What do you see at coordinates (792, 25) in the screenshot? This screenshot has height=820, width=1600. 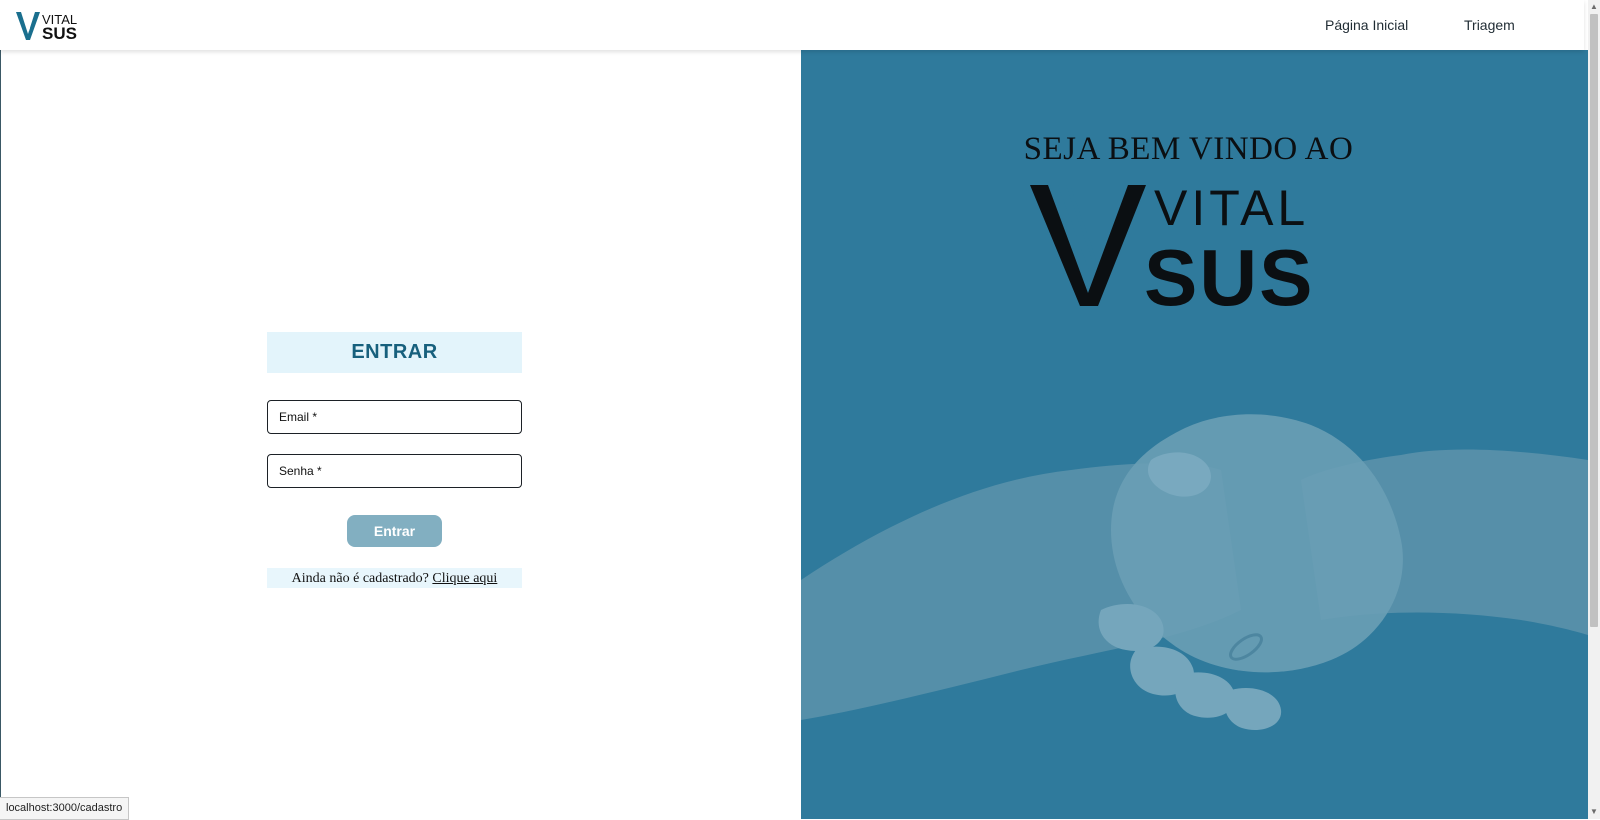 I see `top-navbar: VITAL SUS Página Inicial Triagem` at bounding box center [792, 25].